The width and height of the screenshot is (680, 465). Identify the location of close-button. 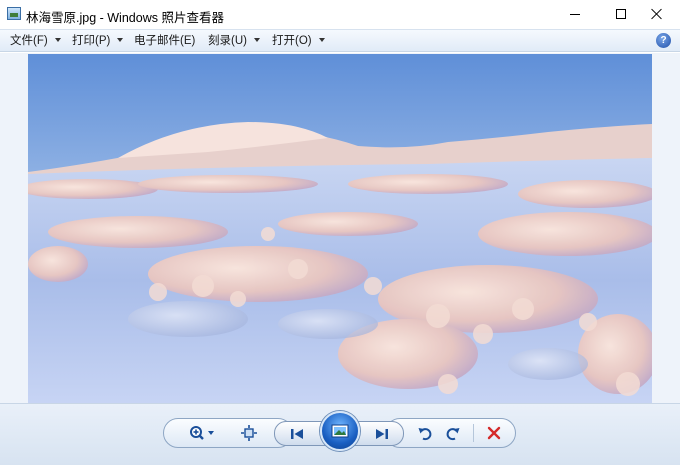
(657, 14).